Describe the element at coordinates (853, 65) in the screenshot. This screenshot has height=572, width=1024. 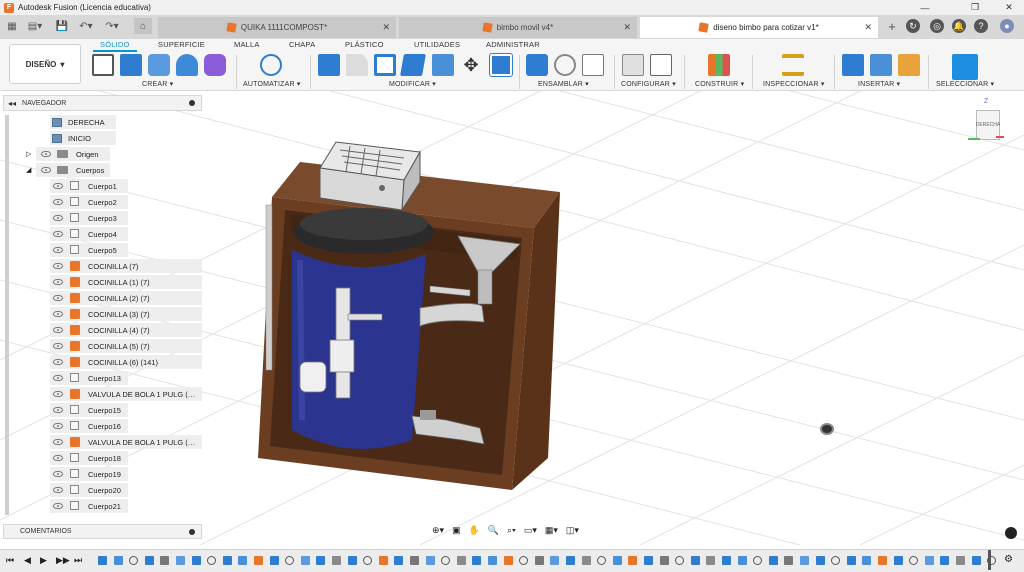
I see `insert-derive-icon` at that location.